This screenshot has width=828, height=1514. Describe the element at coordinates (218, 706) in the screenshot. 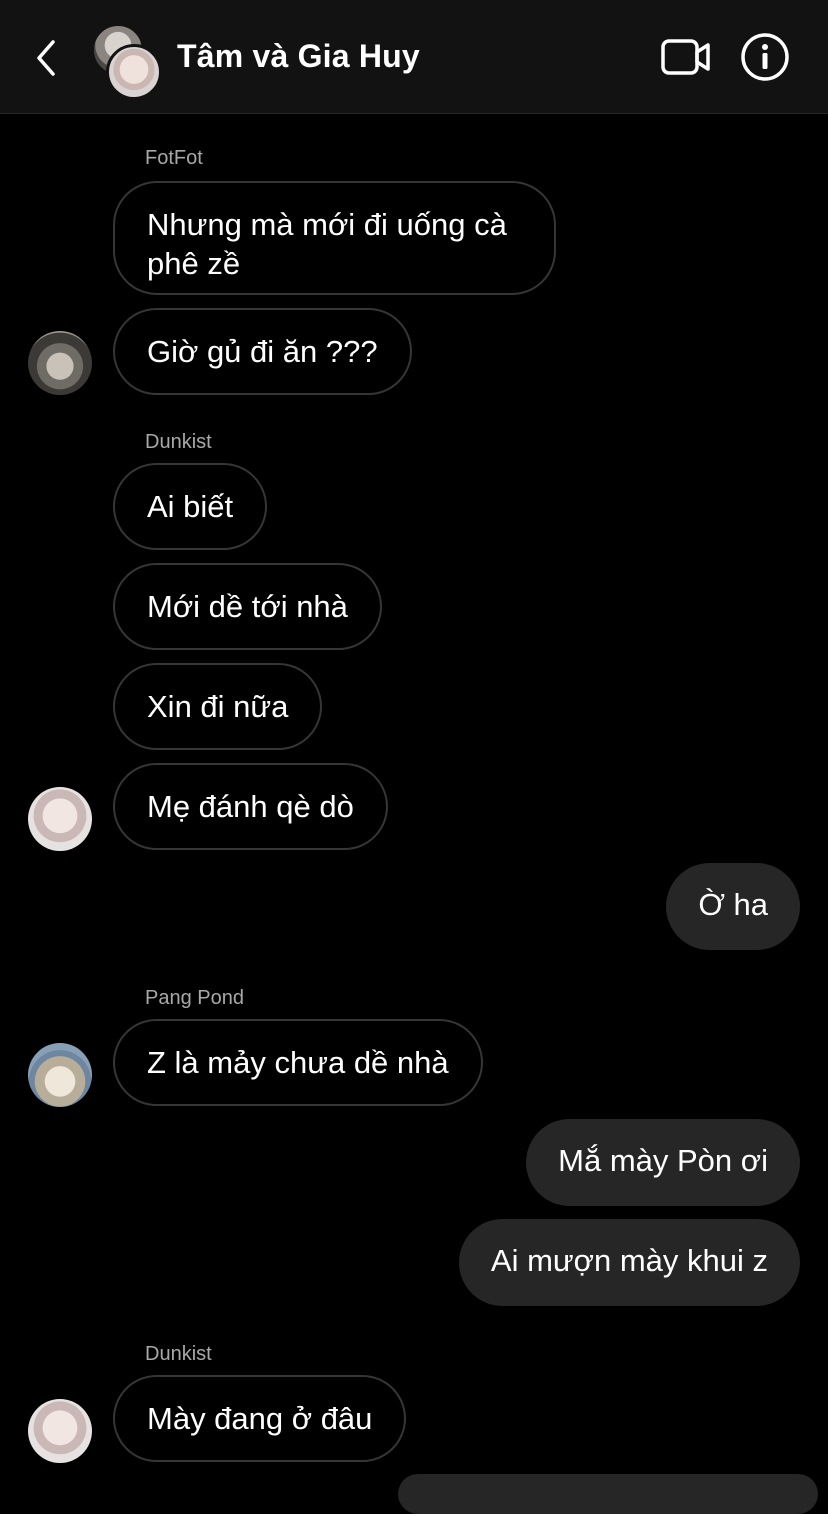

I see `message-bubble-received: Xin đi nữa` at that location.